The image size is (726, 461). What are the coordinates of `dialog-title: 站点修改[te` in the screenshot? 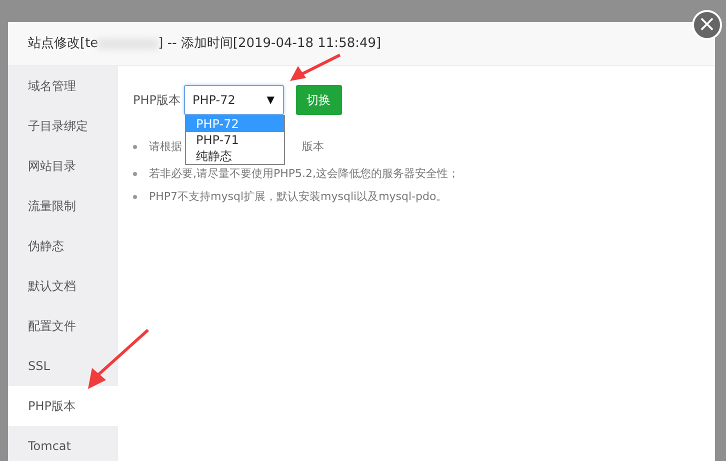 It's located at (63, 43).